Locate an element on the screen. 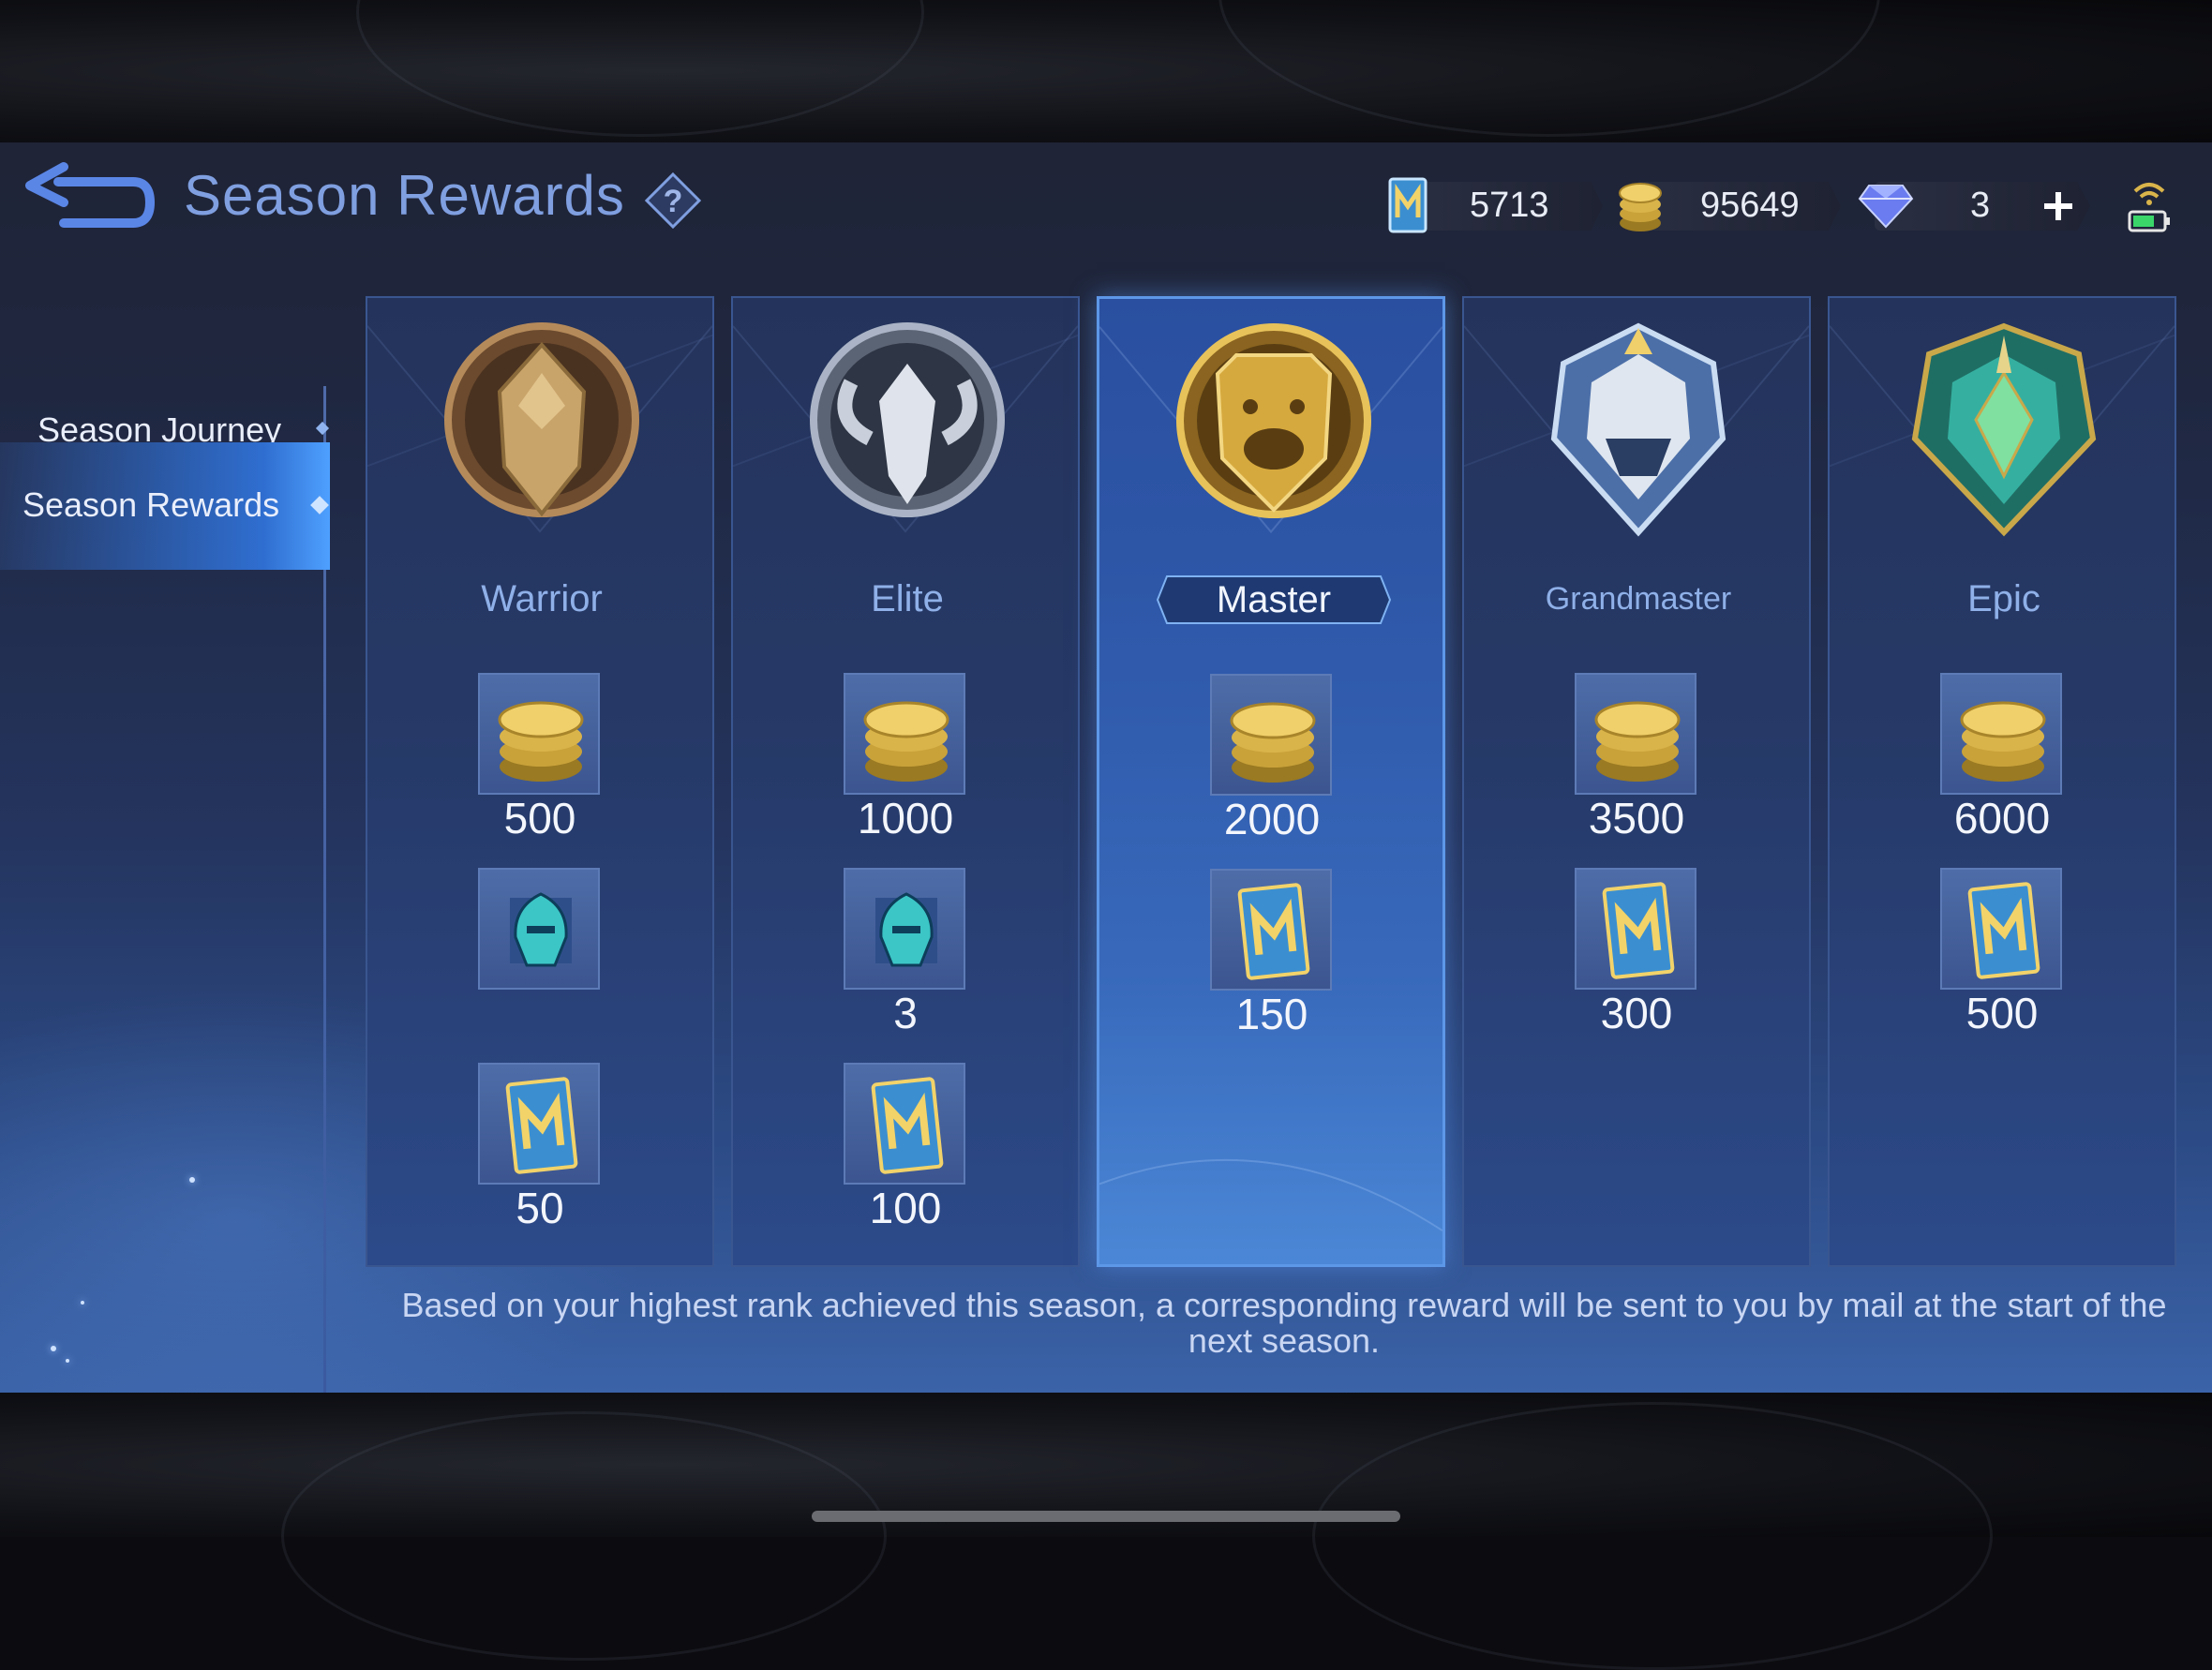  device-bezel-top is located at coordinates (1106, 71).